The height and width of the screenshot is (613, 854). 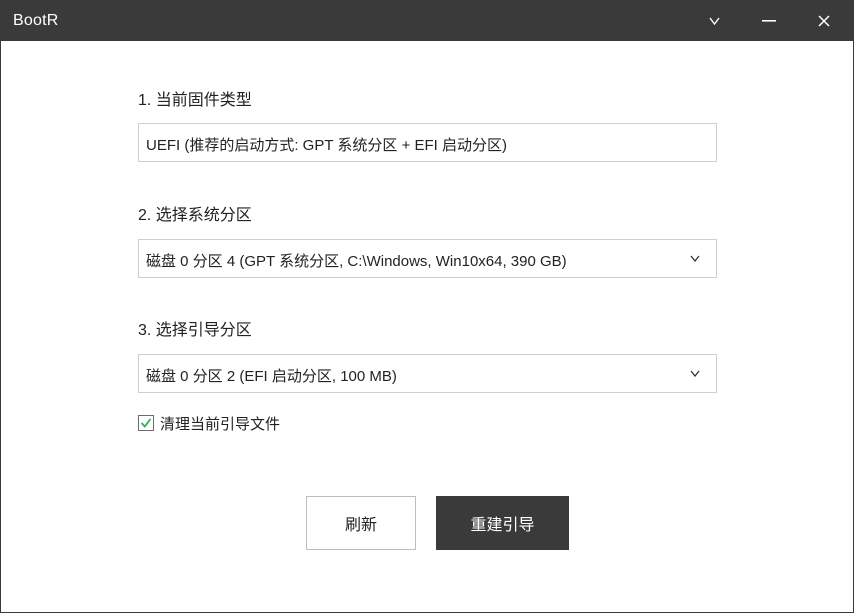 I want to click on close-button, so click(x=824, y=21).